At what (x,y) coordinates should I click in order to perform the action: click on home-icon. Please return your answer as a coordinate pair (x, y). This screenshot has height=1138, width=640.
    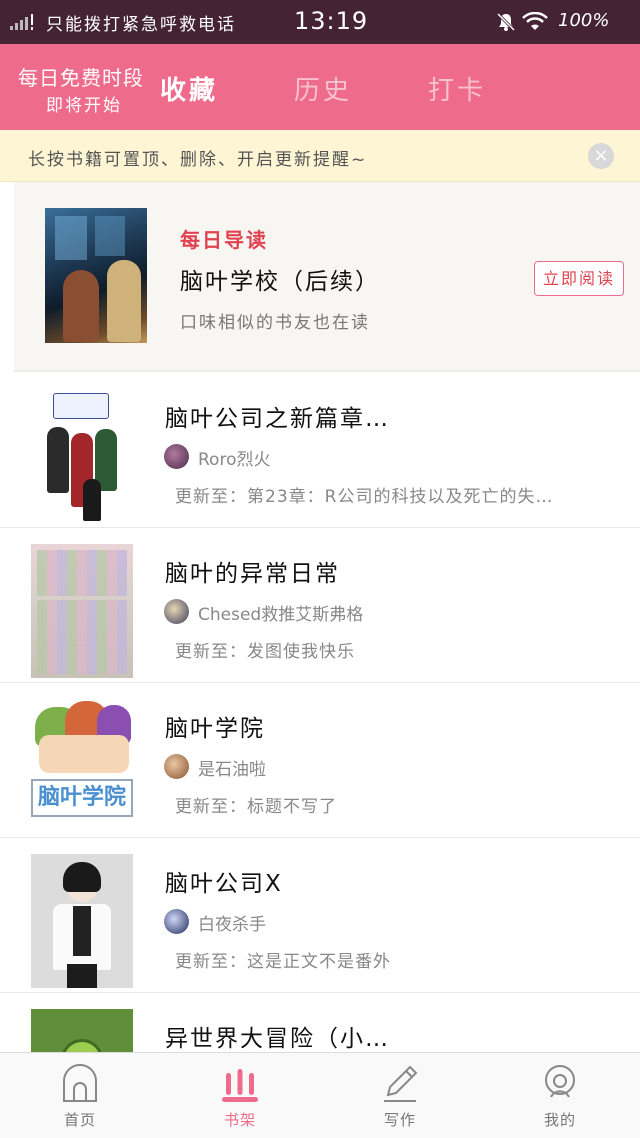
    Looking at the image, I should click on (80, 1083).